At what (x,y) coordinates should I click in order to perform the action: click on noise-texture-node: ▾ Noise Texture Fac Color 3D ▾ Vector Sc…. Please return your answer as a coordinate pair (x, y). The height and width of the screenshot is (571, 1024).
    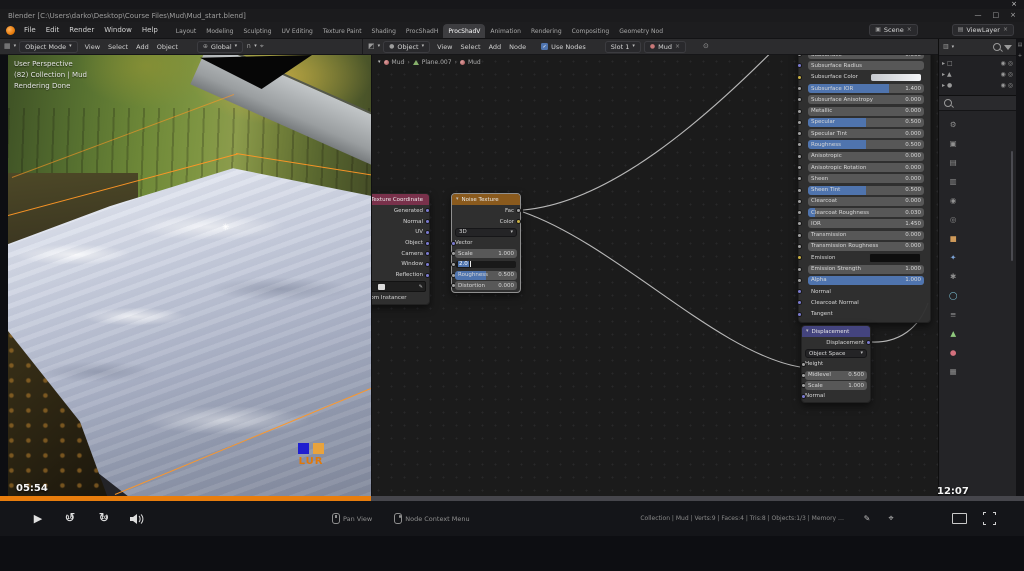
    Looking at the image, I should click on (485, 243).